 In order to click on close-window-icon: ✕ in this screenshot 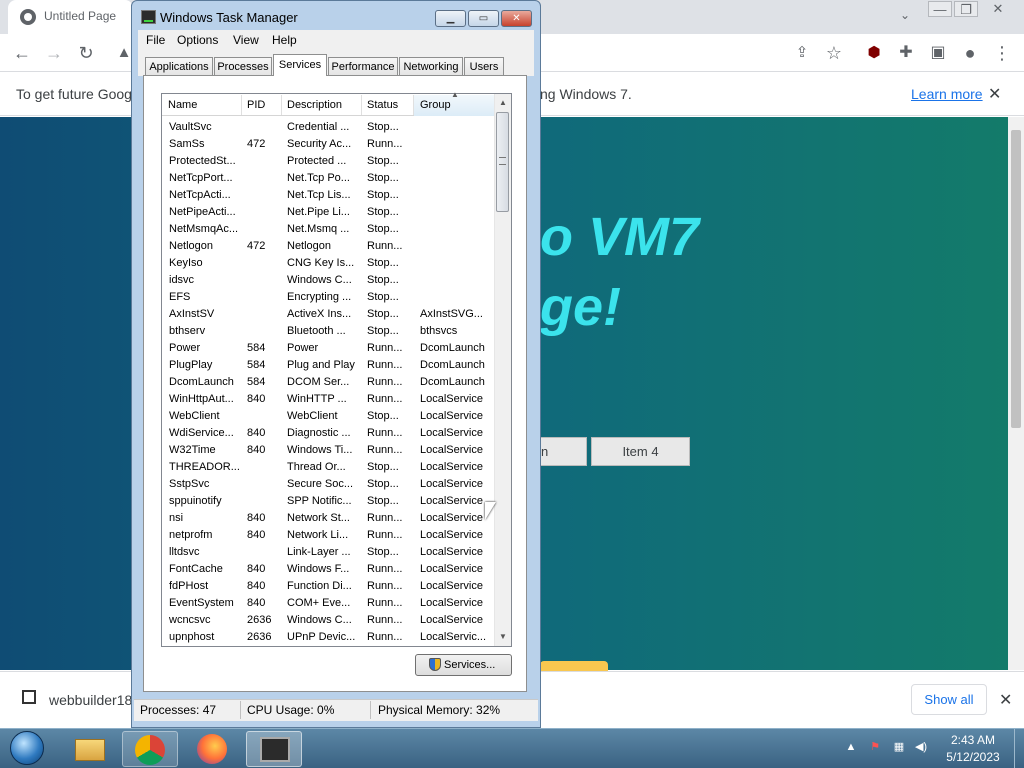, I will do `click(998, 9)`.